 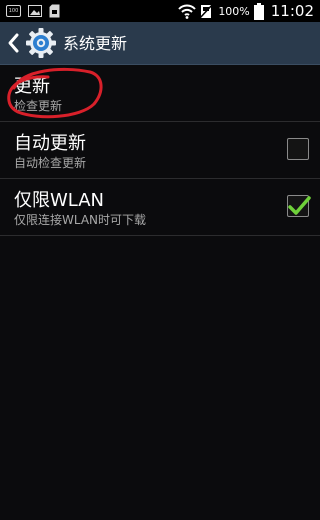 I want to click on action-bar: 系统更新, so click(x=160, y=43).